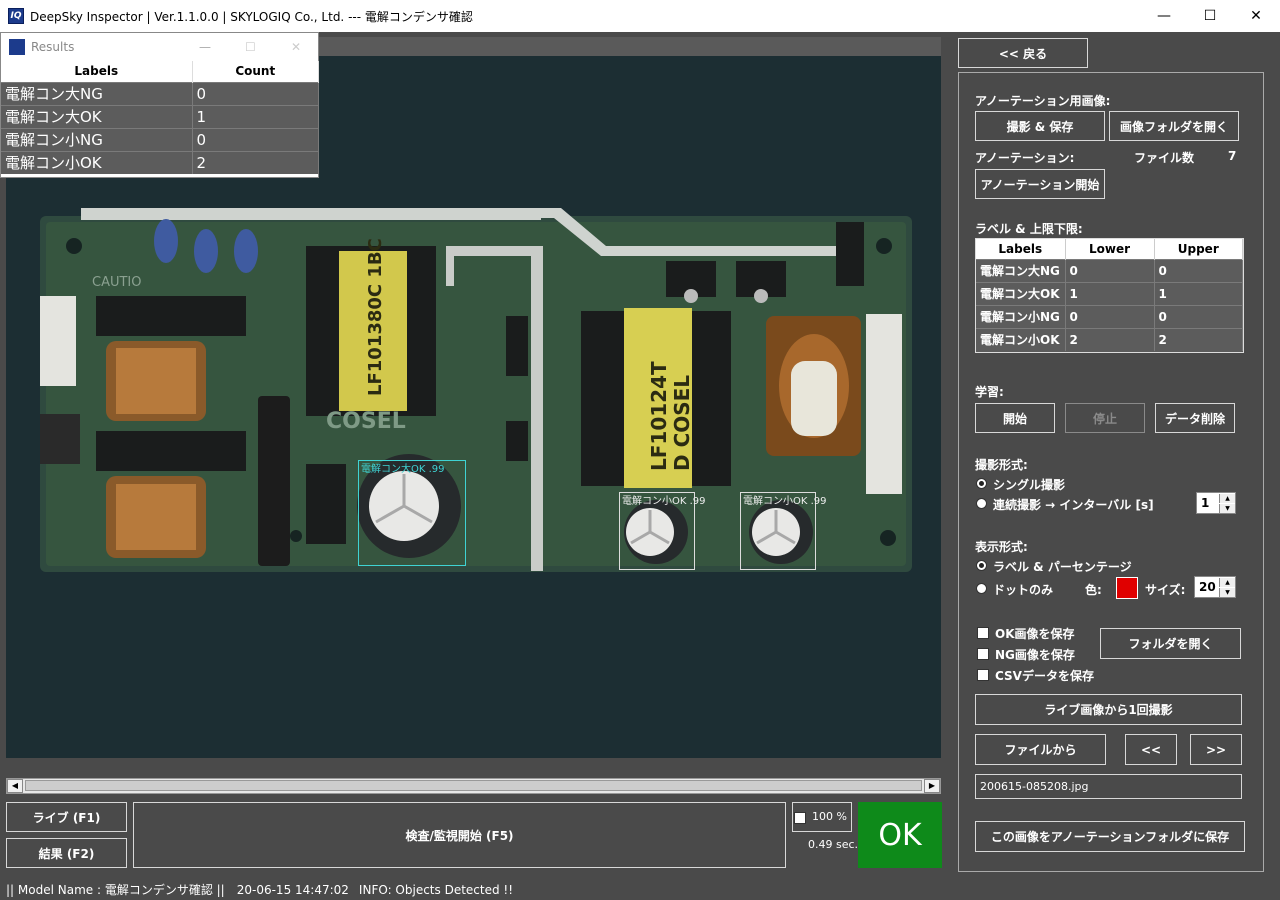  Describe the element at coordinates (97, 162) in the screenshot. I see `label-cell: 電解コン小OK` at that location.